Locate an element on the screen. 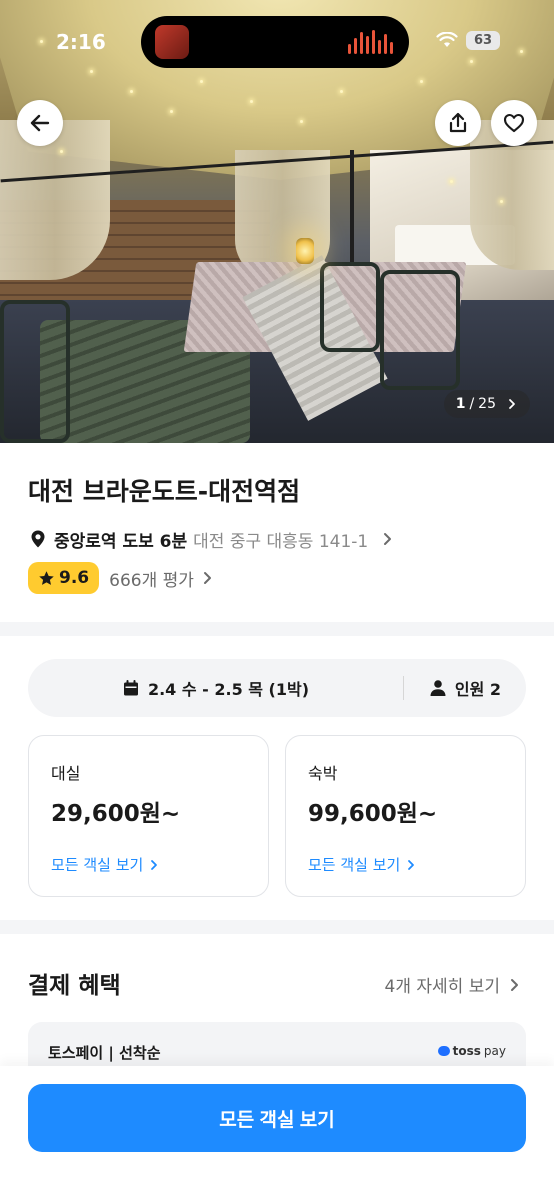  dayuse-card: 대실 29,600원~ 모든 객실 보기 is located at coordinates (148, 816).